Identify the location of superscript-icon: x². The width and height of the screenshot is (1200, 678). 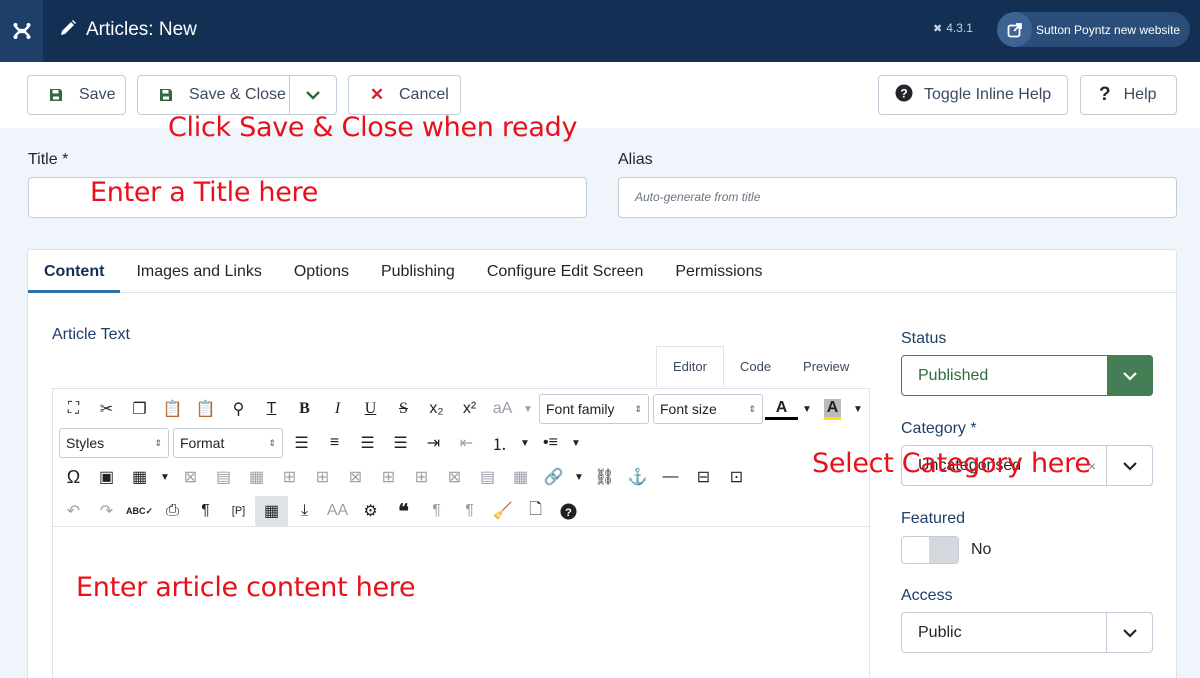
(469, 409).